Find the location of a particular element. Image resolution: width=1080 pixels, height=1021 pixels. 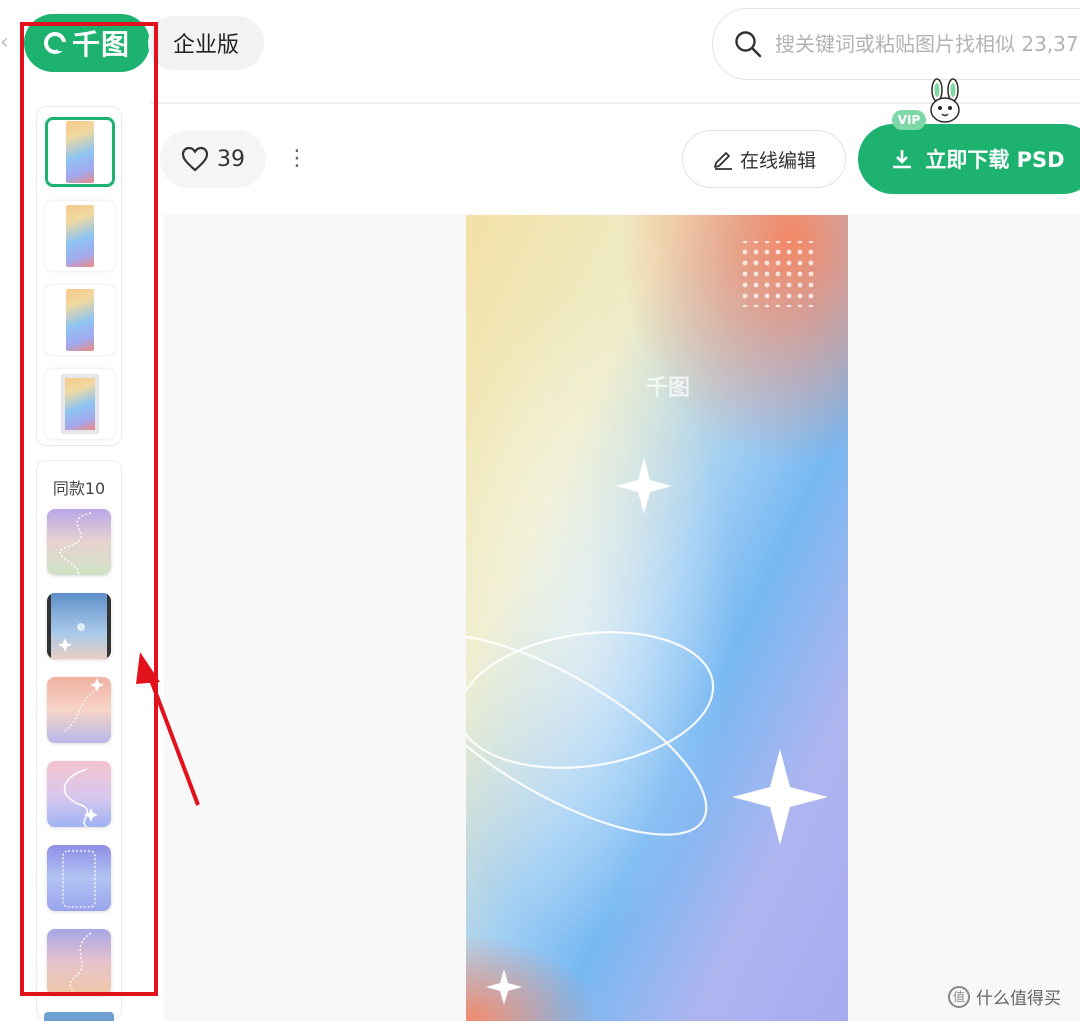

site-watermark: 值 什么值得买 is located at coordinates (1004, 996).